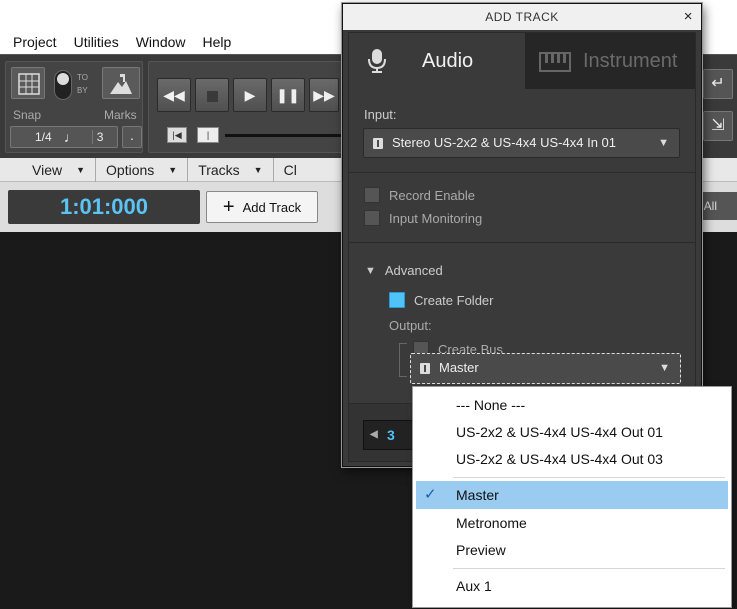  Describe the element at coordinates (228, 207) in the screenshot. I see `plus-icon: +` at that location.